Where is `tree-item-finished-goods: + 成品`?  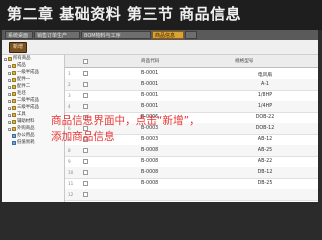 tree-item-finished-goods: + 成品 is located at coordinates (17, 66).